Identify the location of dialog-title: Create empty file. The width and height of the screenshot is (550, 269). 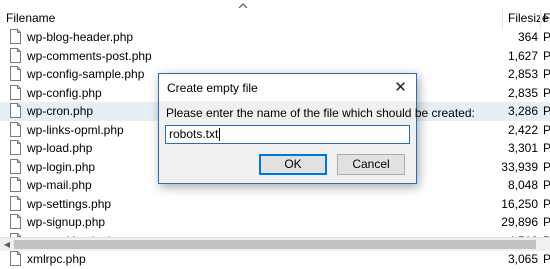
(212, 88).